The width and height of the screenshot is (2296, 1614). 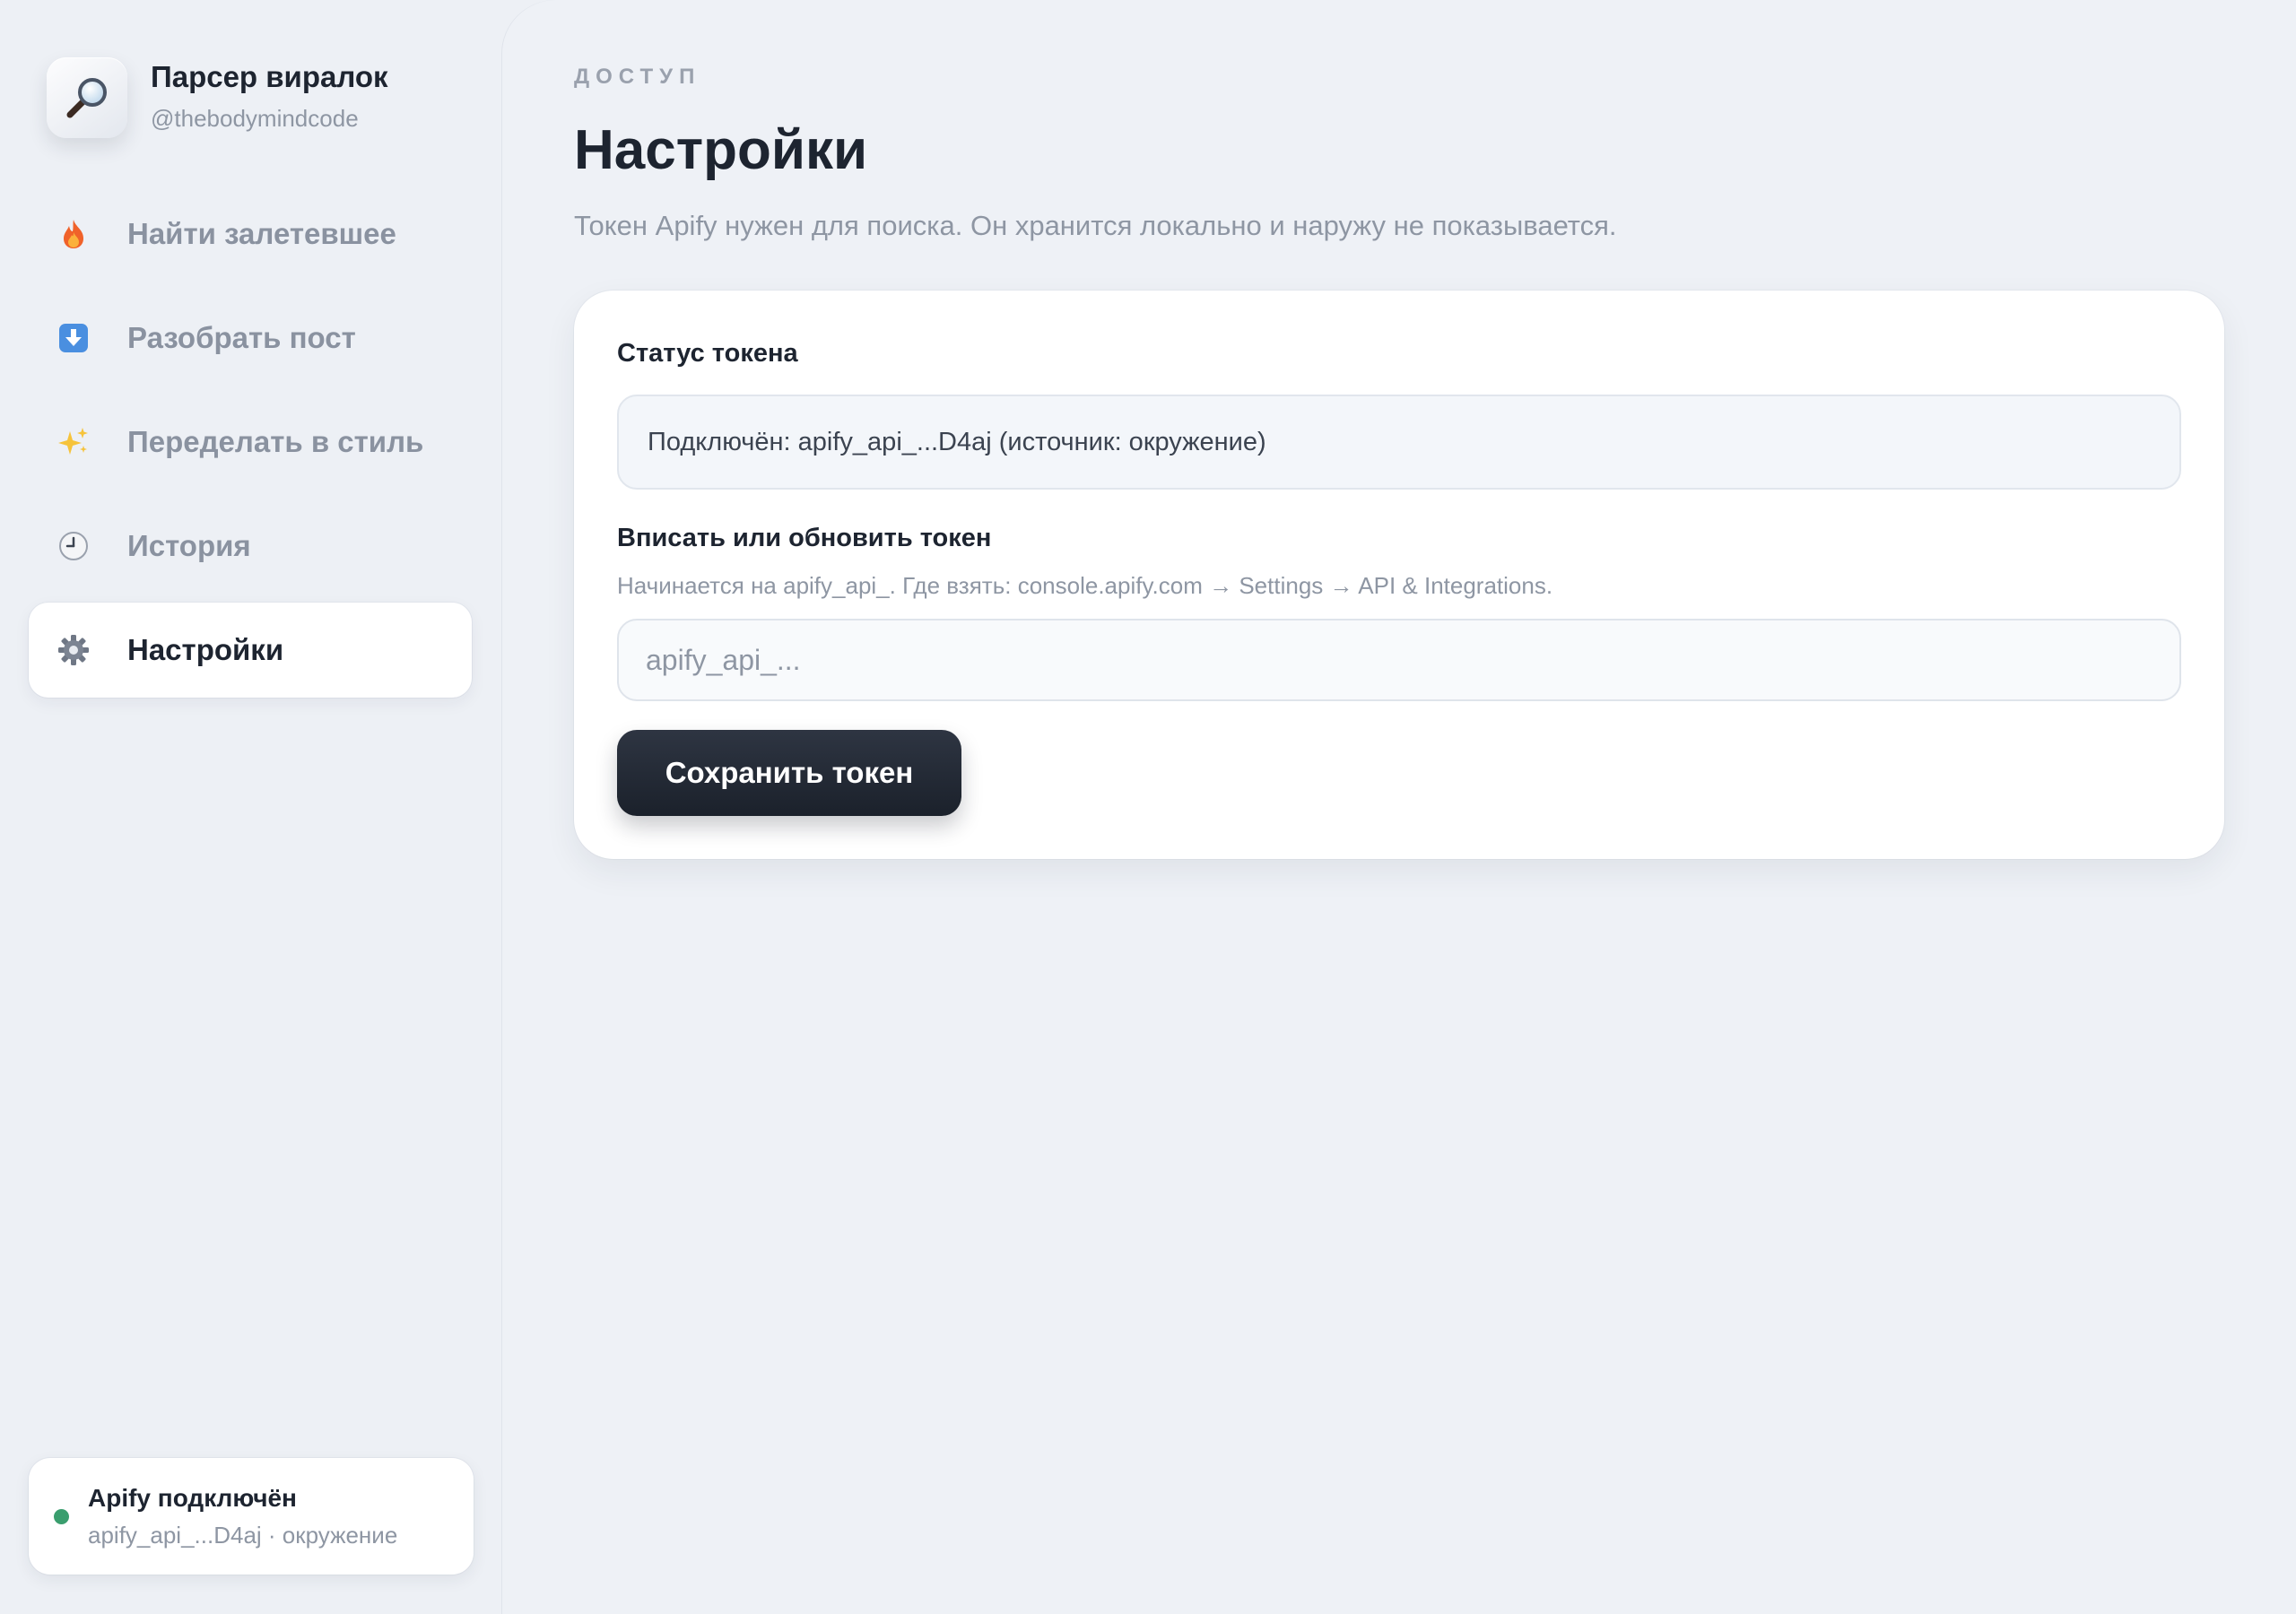 I want to click on magnifier-icon, so click(x=87, y=97).